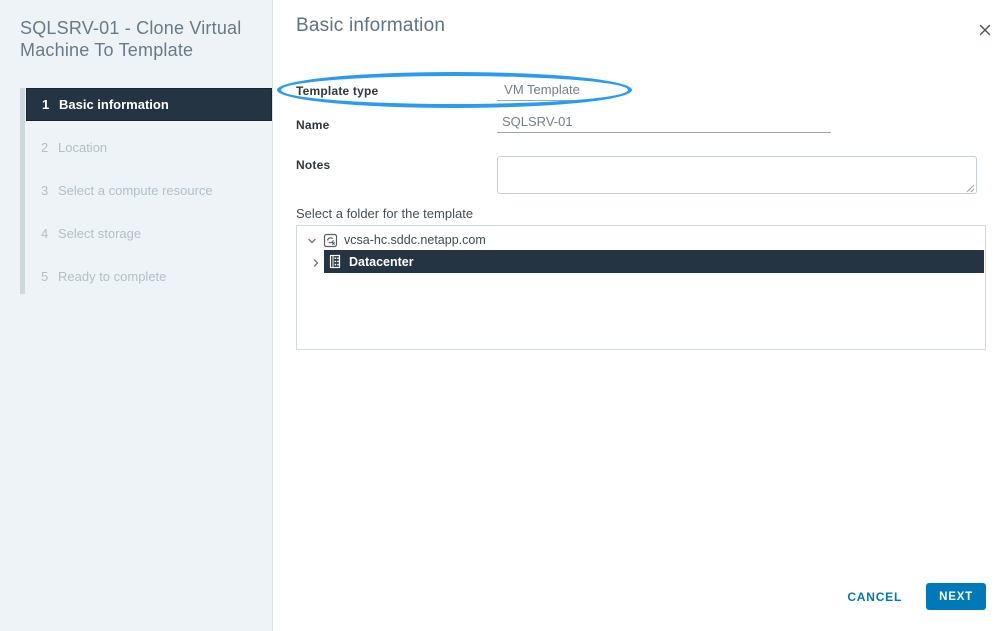 Image resolution: width=1008 pixels, height=631 pixels. I want to click on sidebar-step-basic-information: 1 Basic information, so click(149, 104).